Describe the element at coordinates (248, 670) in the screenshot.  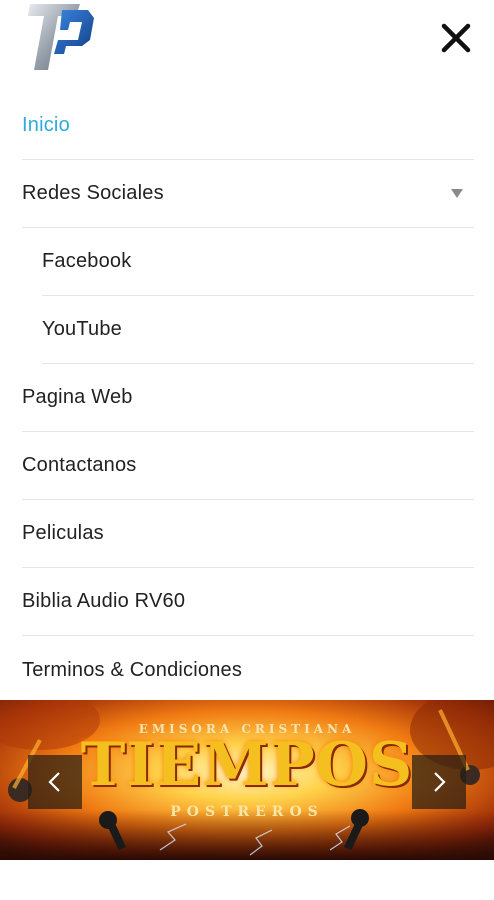
I see `menu-item-terminos: Terminos & Condiciones` at that location.